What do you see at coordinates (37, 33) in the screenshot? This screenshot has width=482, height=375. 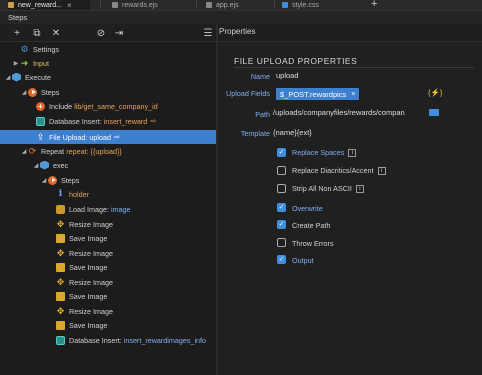 I see `duplicate-icon: ⧉` at bounding box center [37, 33].